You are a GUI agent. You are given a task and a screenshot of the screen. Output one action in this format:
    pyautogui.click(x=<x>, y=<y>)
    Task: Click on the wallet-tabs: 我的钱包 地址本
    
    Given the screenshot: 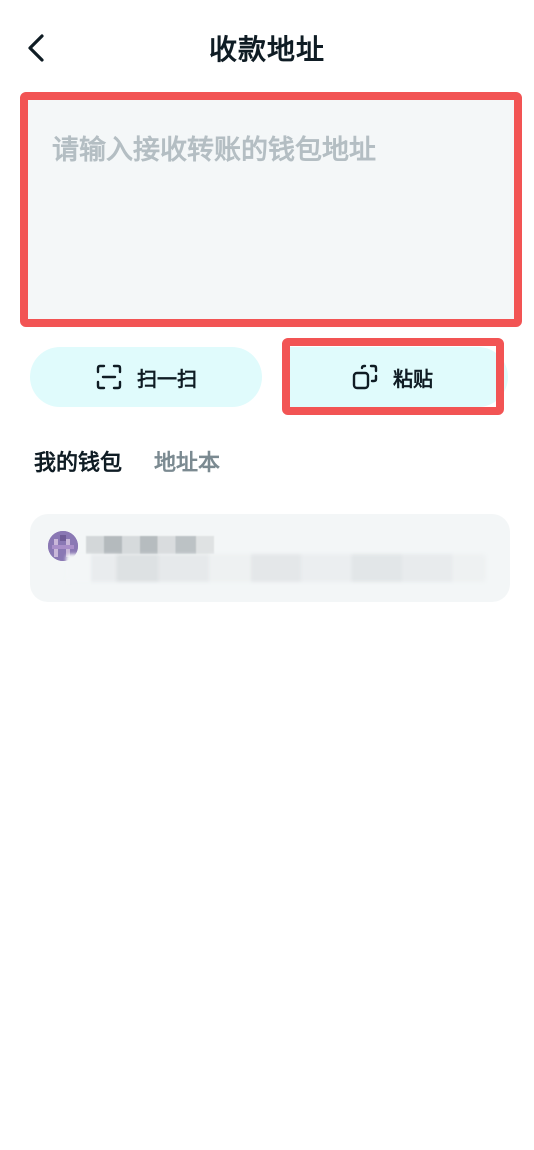 What is the action you would take?
    pyautogui.click(x=143, y=461)
    